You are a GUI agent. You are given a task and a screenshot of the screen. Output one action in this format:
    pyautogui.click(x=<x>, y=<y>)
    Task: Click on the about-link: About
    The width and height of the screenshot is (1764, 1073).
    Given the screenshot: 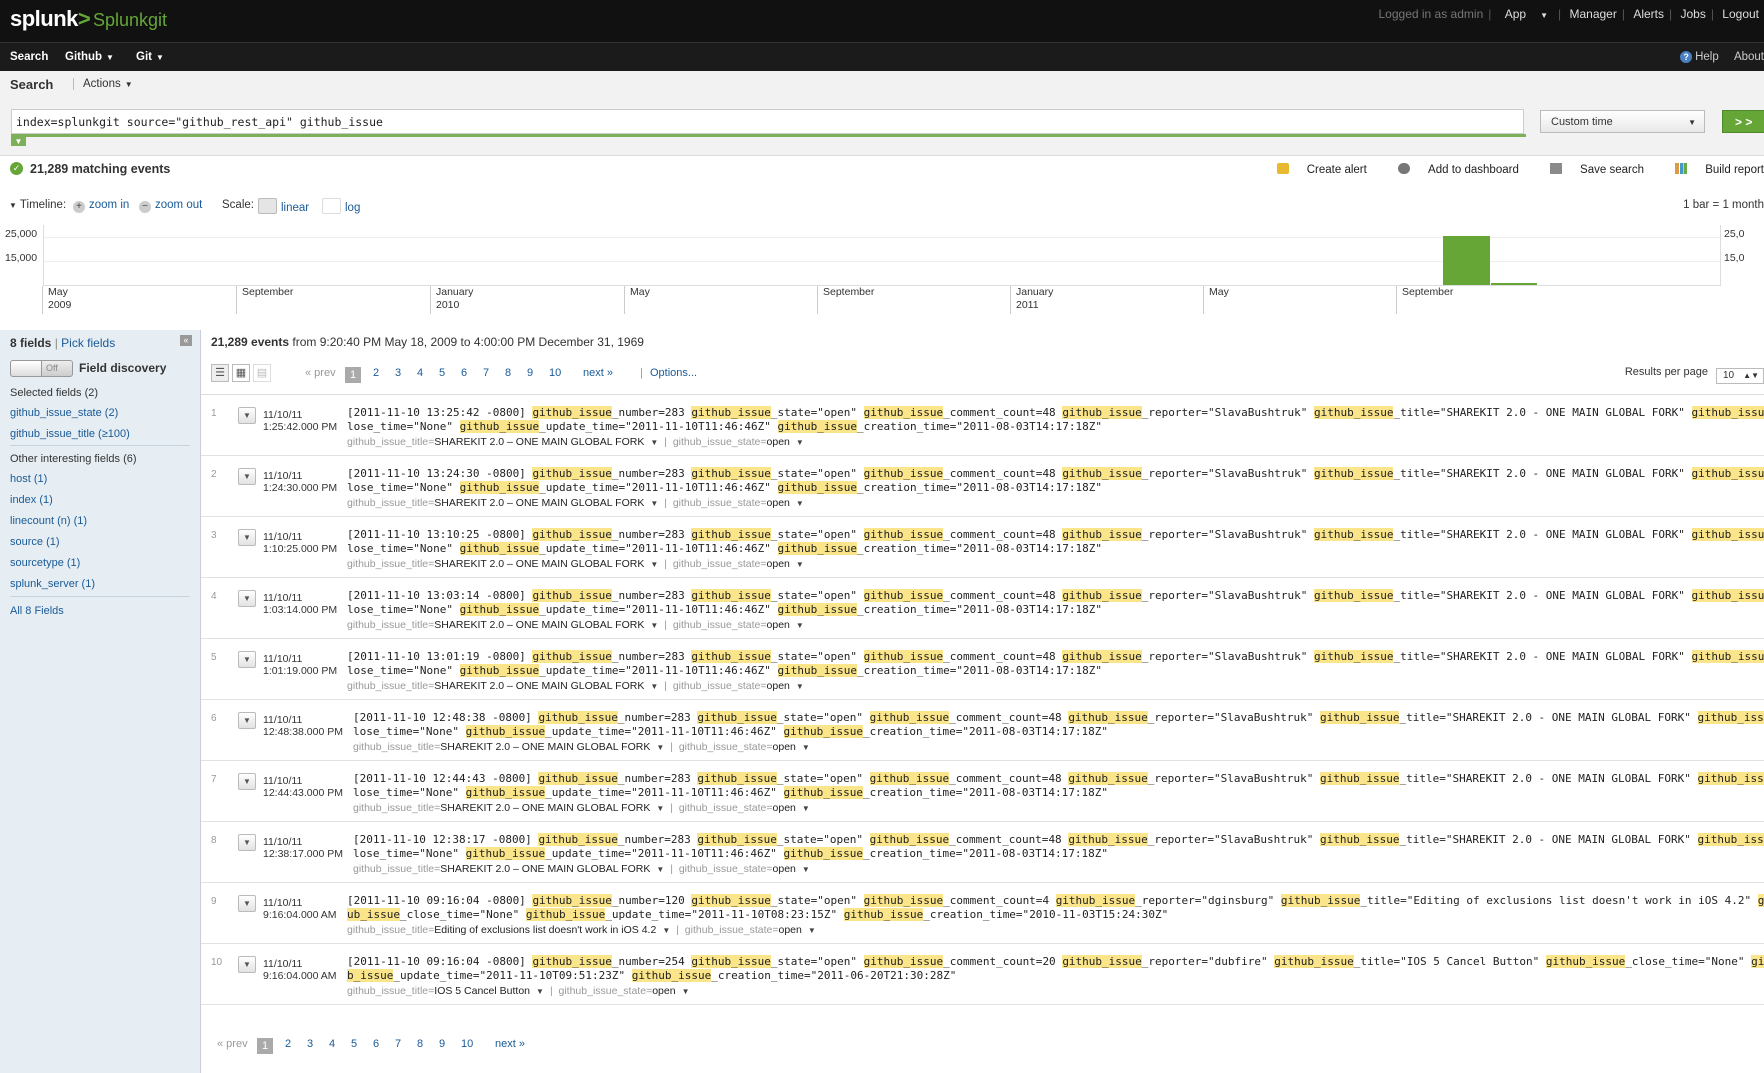 What is the action you would take?
    pyautogui.click(x=1749, y=57)
    